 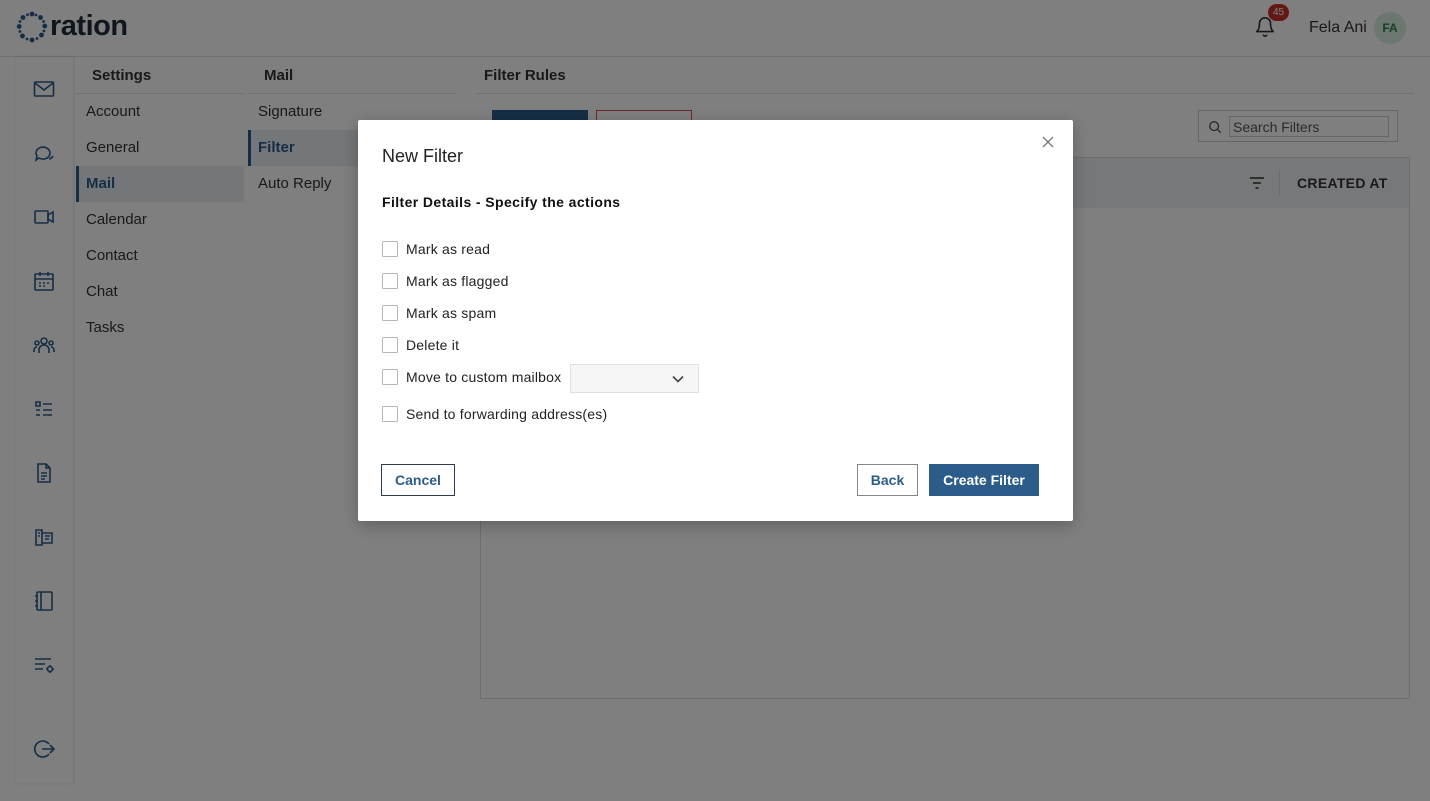 I want to click on chevron-down-icon, so click(x=678, y=379).